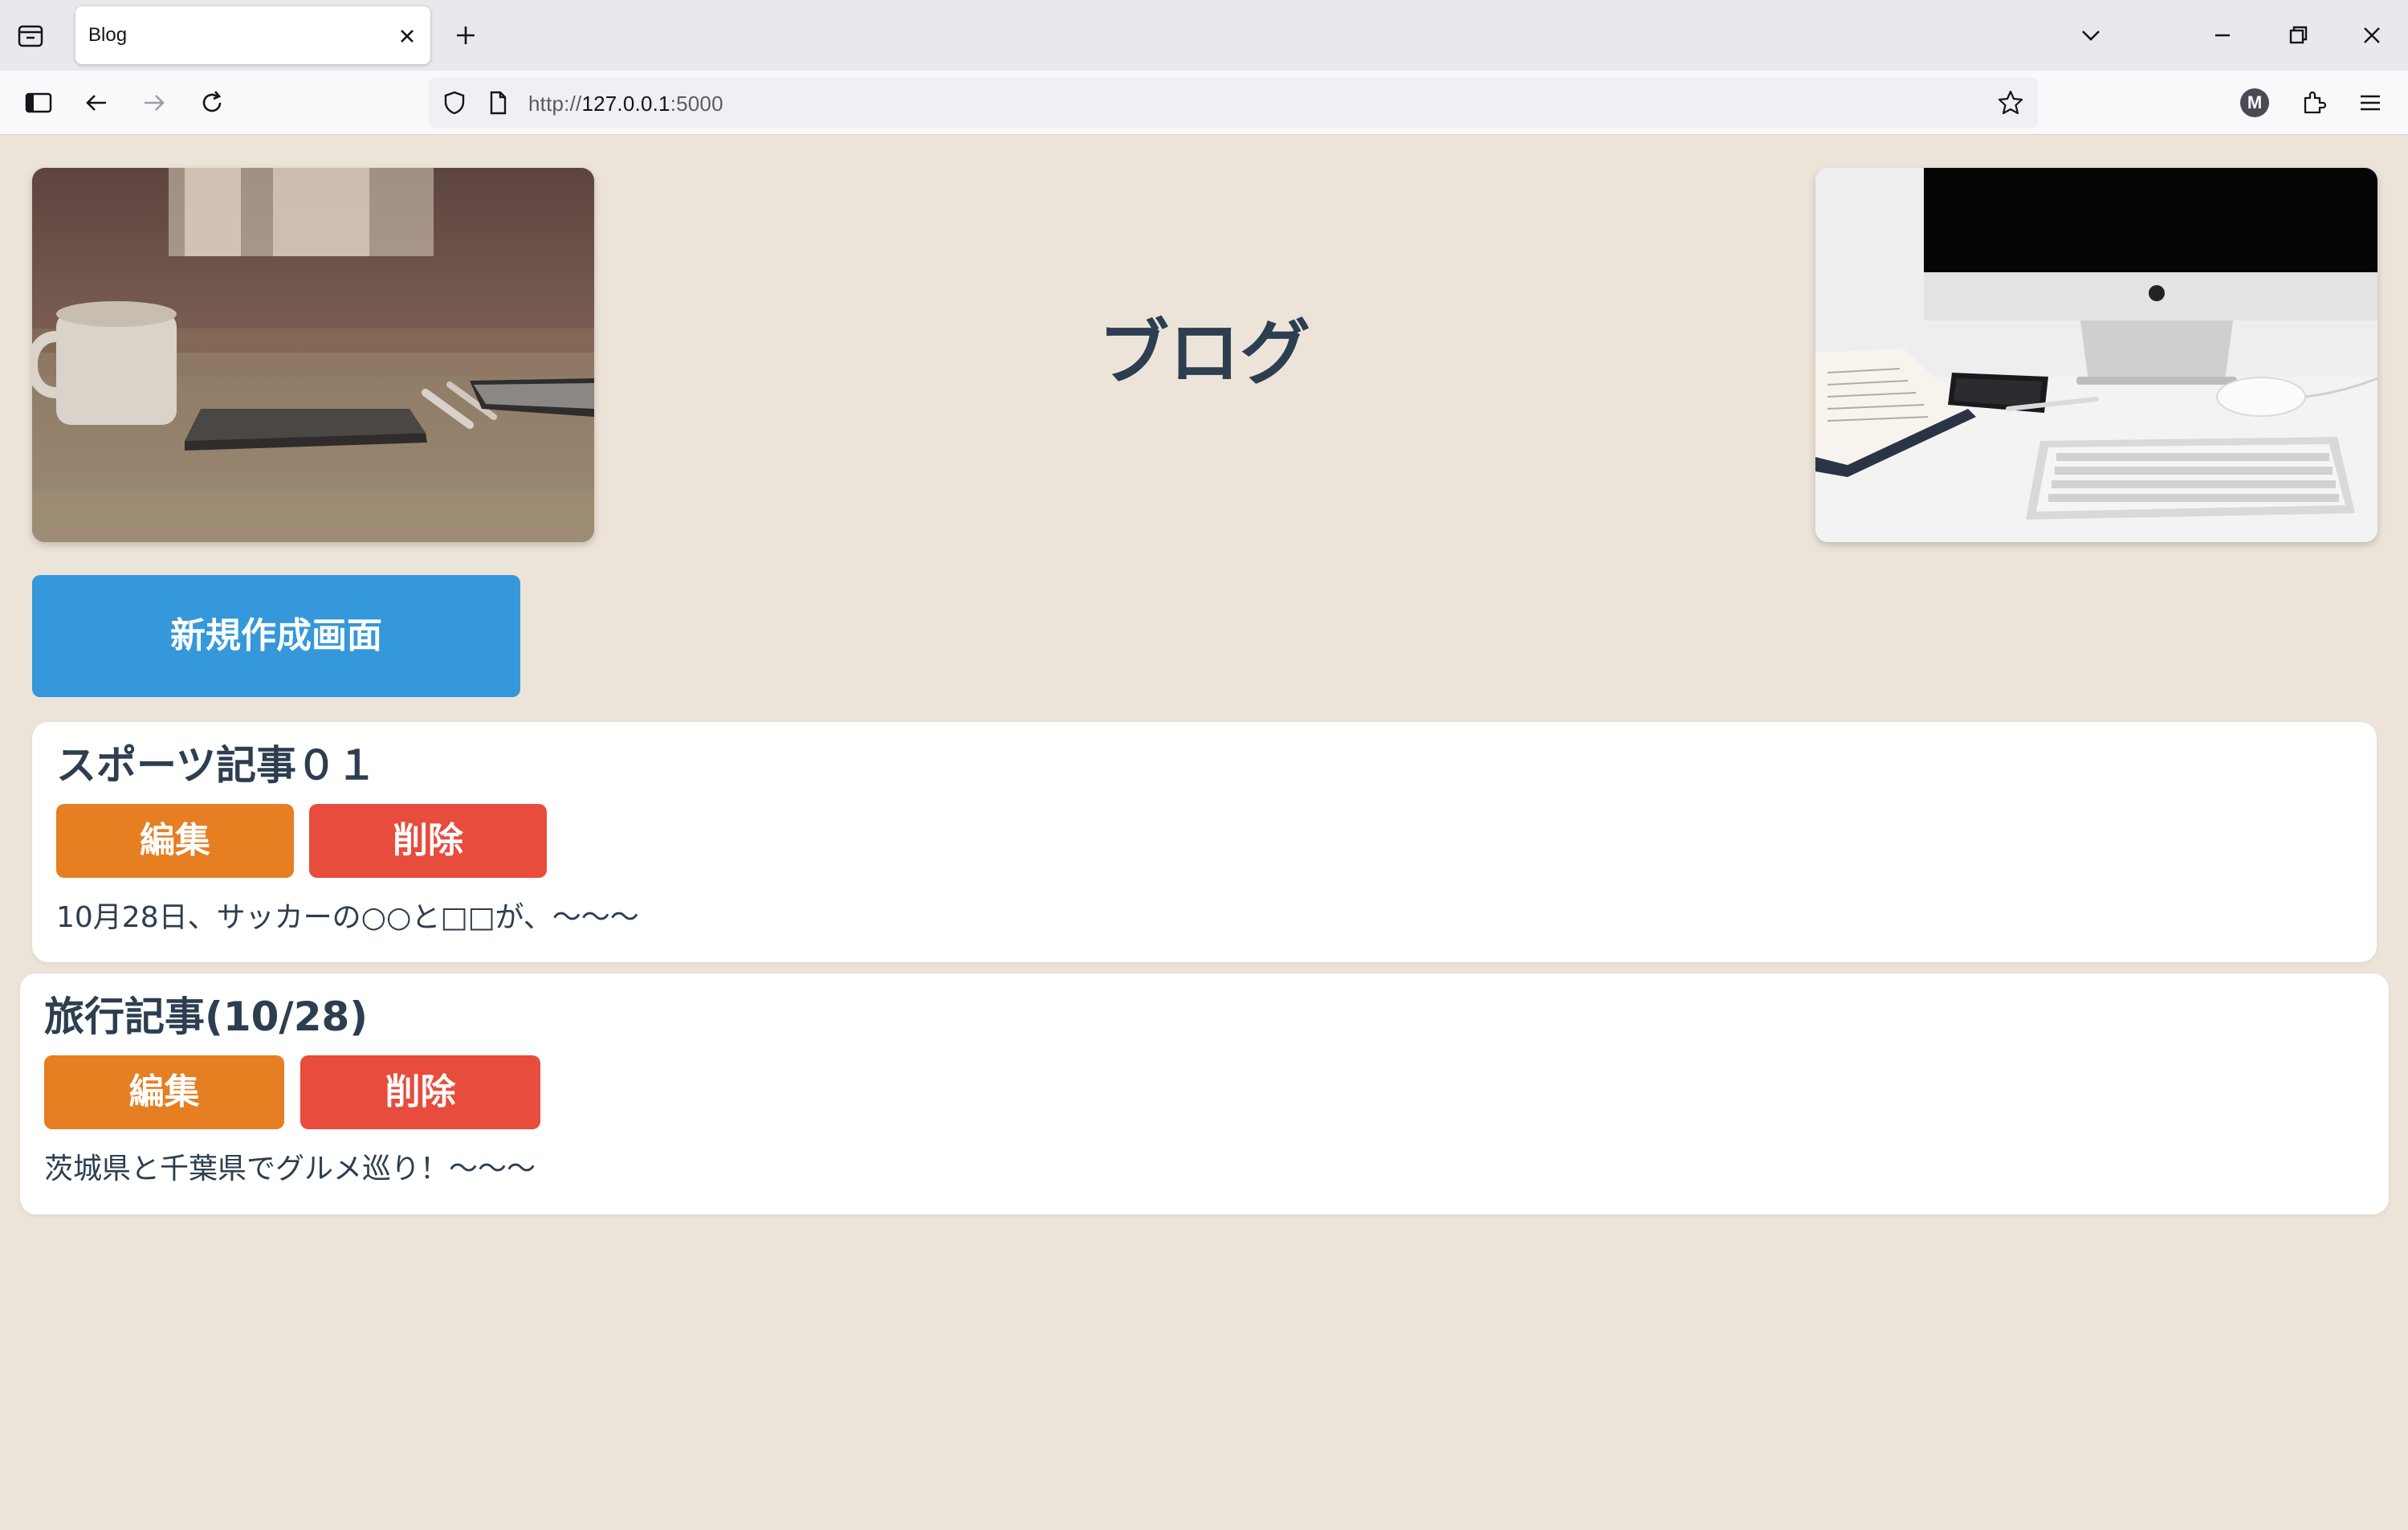 This screenshot has height=1530, width=2408. I want to click on close-icon, so click(407, 36).